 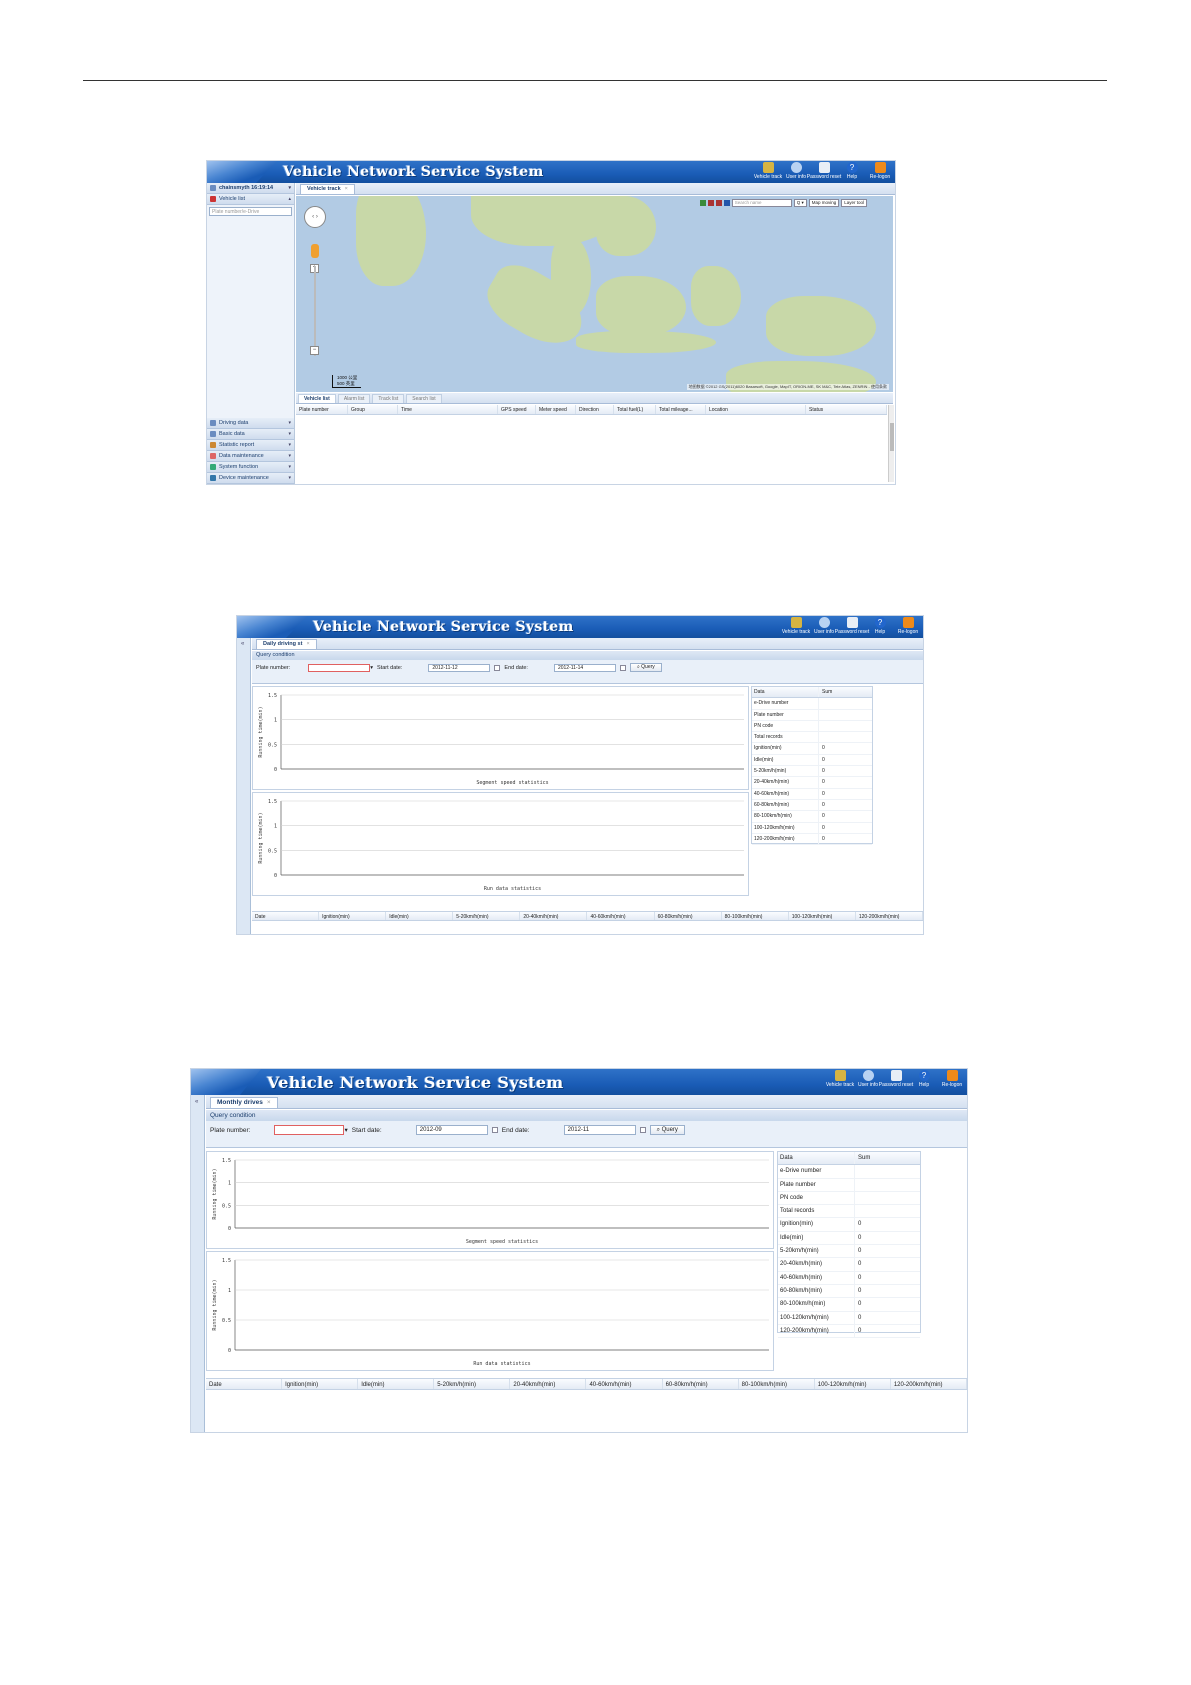 What do you see at coordinates (635, 409) in the screenshot?
I see `column-header: Total fuel(L)` at bounding box center [635, 409].